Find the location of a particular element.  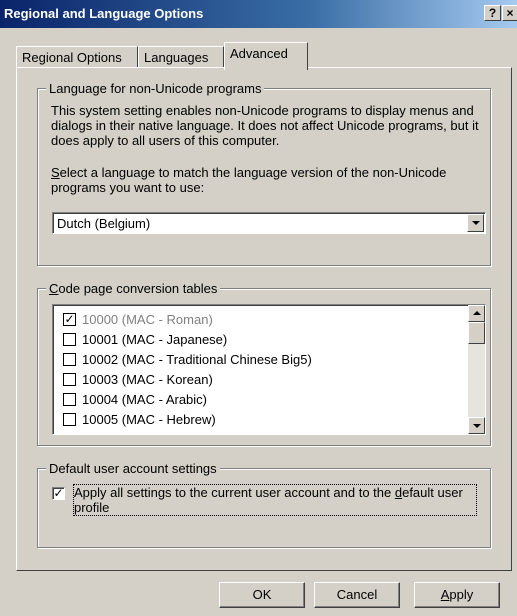

scroll-down-button is located at coordinates (476, 425).